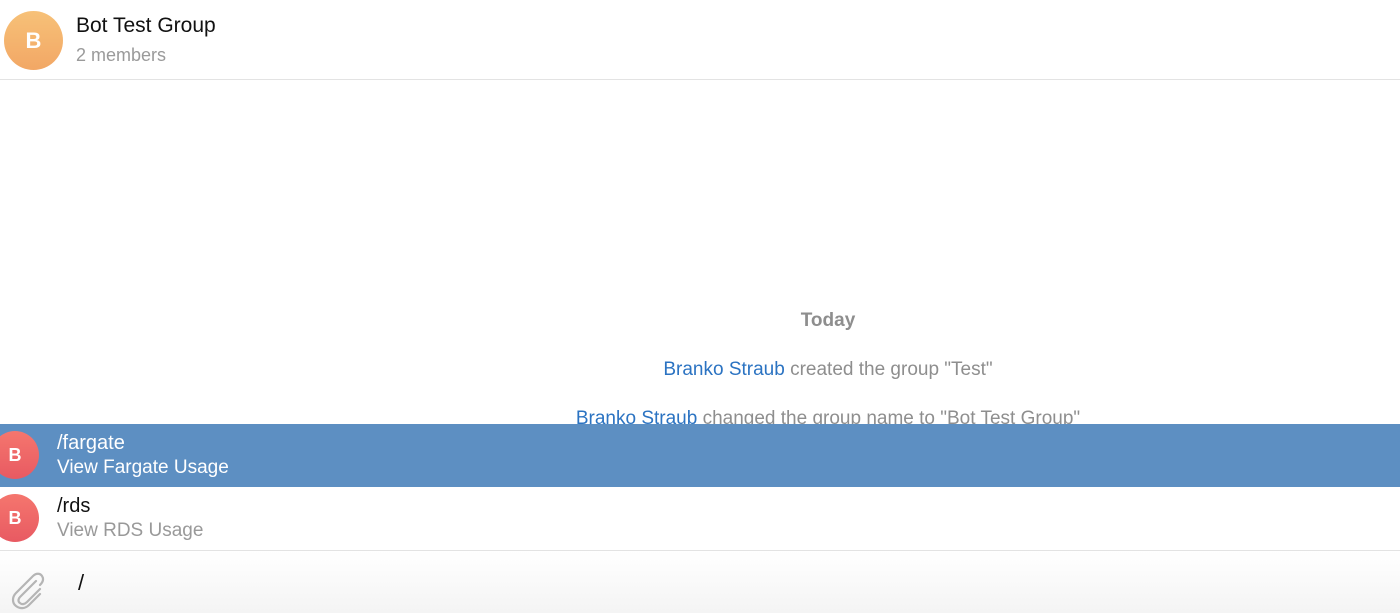 The height and width of the screenshot is (613, 1400). I want to click on command-item-rds: B /rds View RDS Usage, so click(700, 518).